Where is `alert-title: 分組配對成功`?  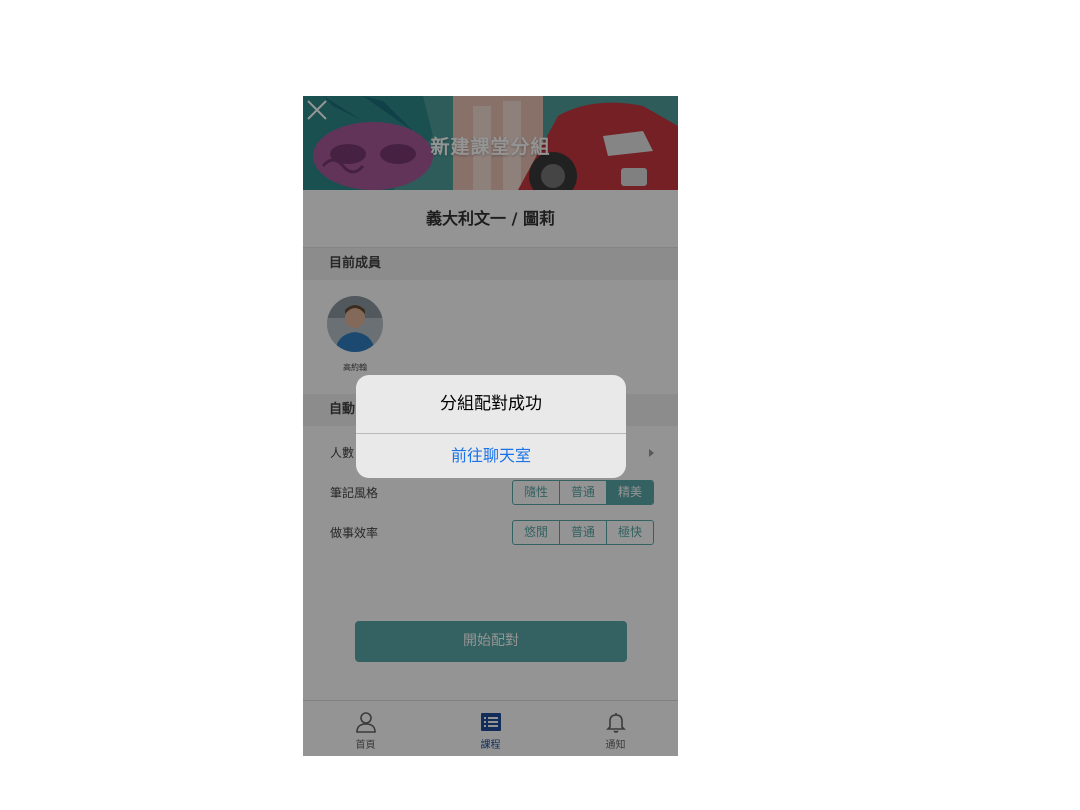 alert-title: 分組配對成功 is located at coordinates (491, 404).